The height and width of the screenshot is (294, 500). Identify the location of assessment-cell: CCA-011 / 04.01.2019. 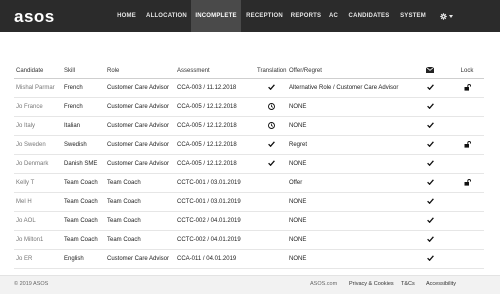
(215, 259).